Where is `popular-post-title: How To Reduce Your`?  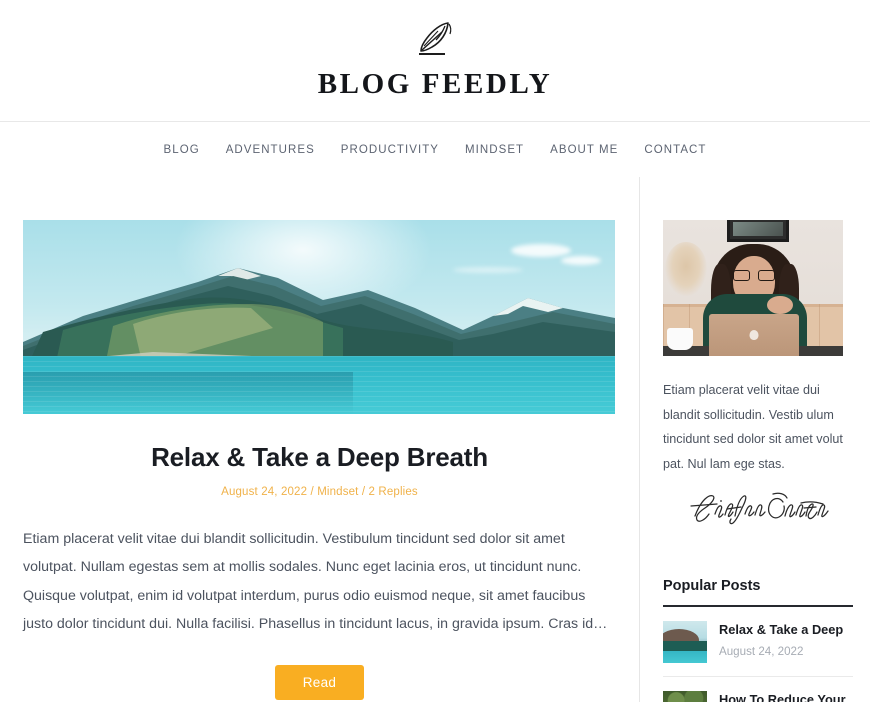 popular-post-title: How To Reduce Your is located at coordinates (786, 696).